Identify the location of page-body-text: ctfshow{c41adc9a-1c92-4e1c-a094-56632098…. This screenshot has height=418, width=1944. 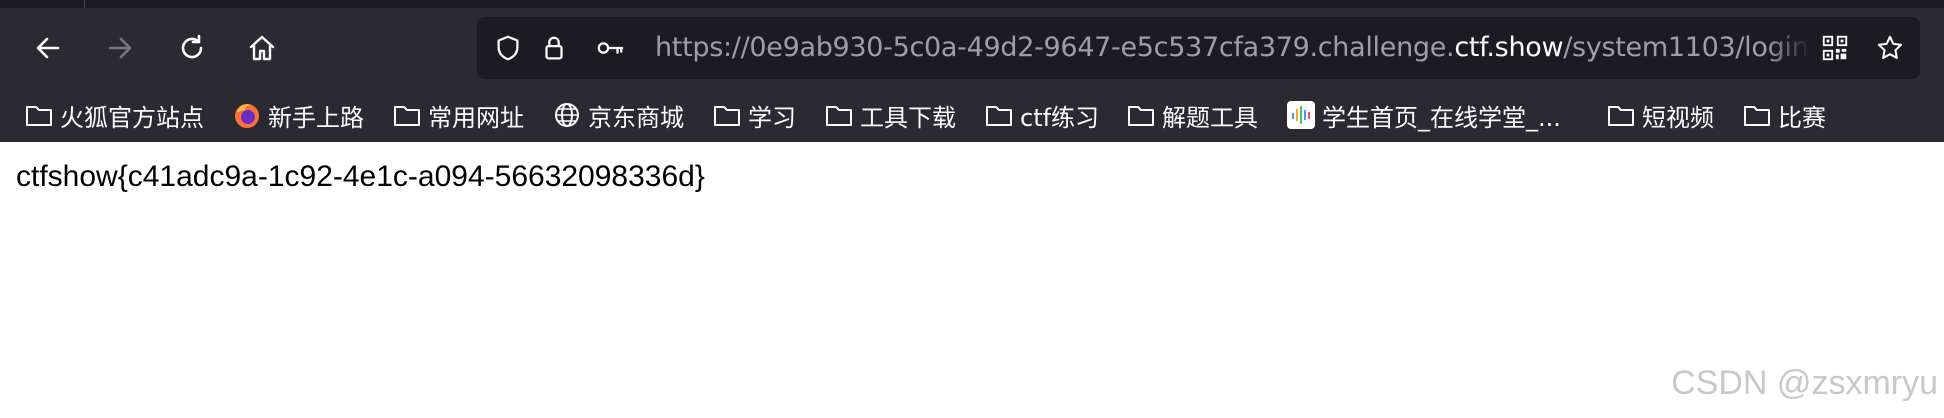
(360, 176).